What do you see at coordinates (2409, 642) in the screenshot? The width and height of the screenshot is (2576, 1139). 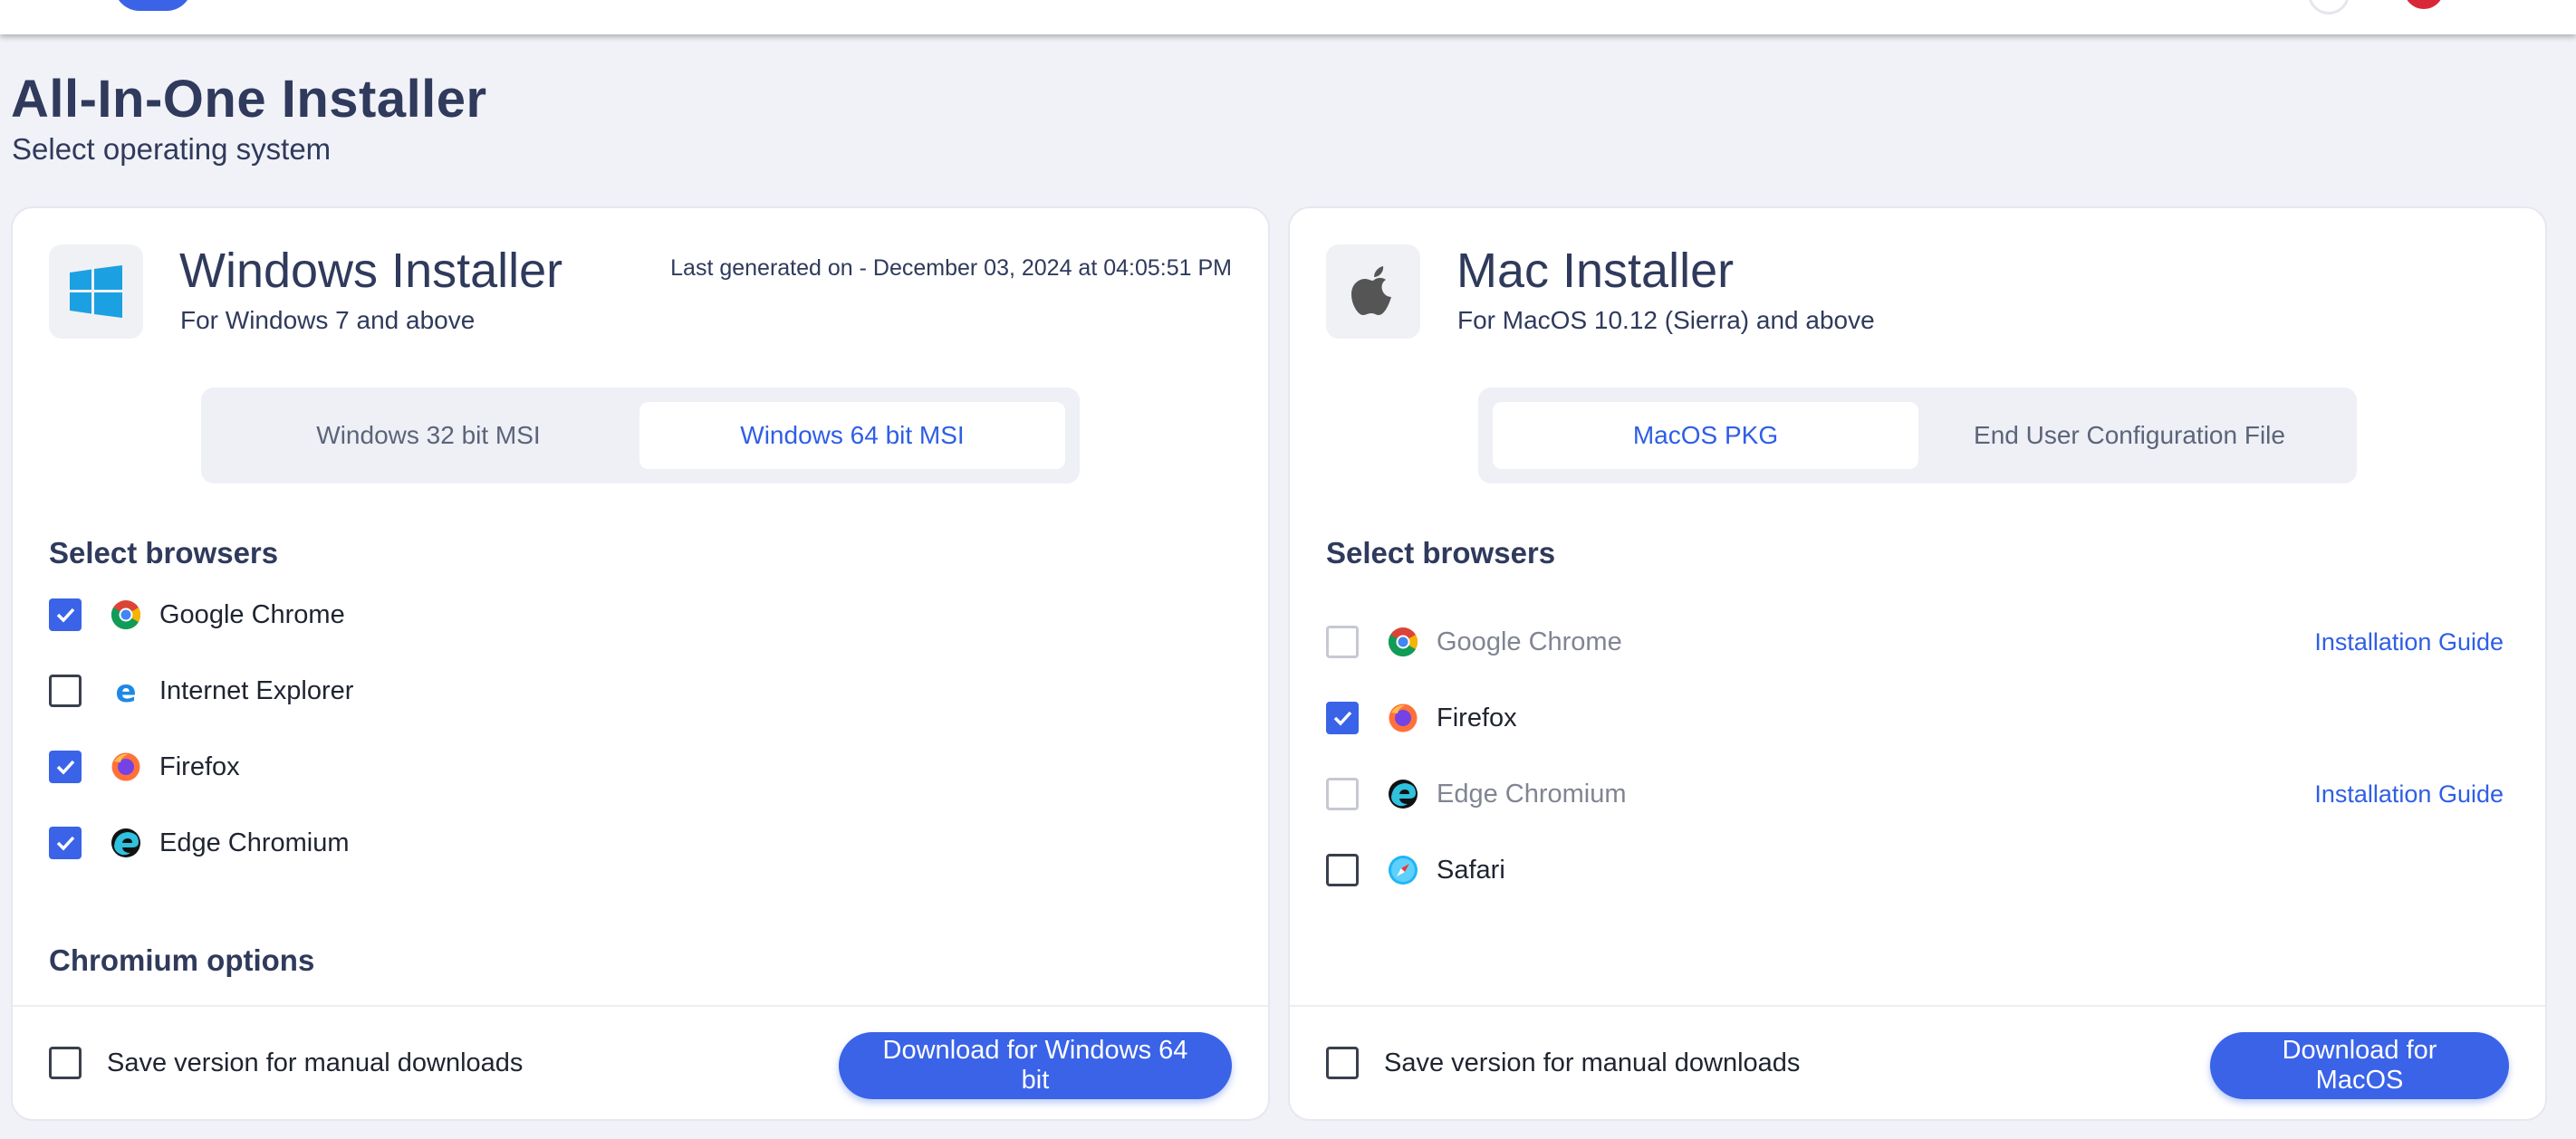 I see `chrome-installation-guide-link: Installation Guide` at bounding box center [2409, 642].